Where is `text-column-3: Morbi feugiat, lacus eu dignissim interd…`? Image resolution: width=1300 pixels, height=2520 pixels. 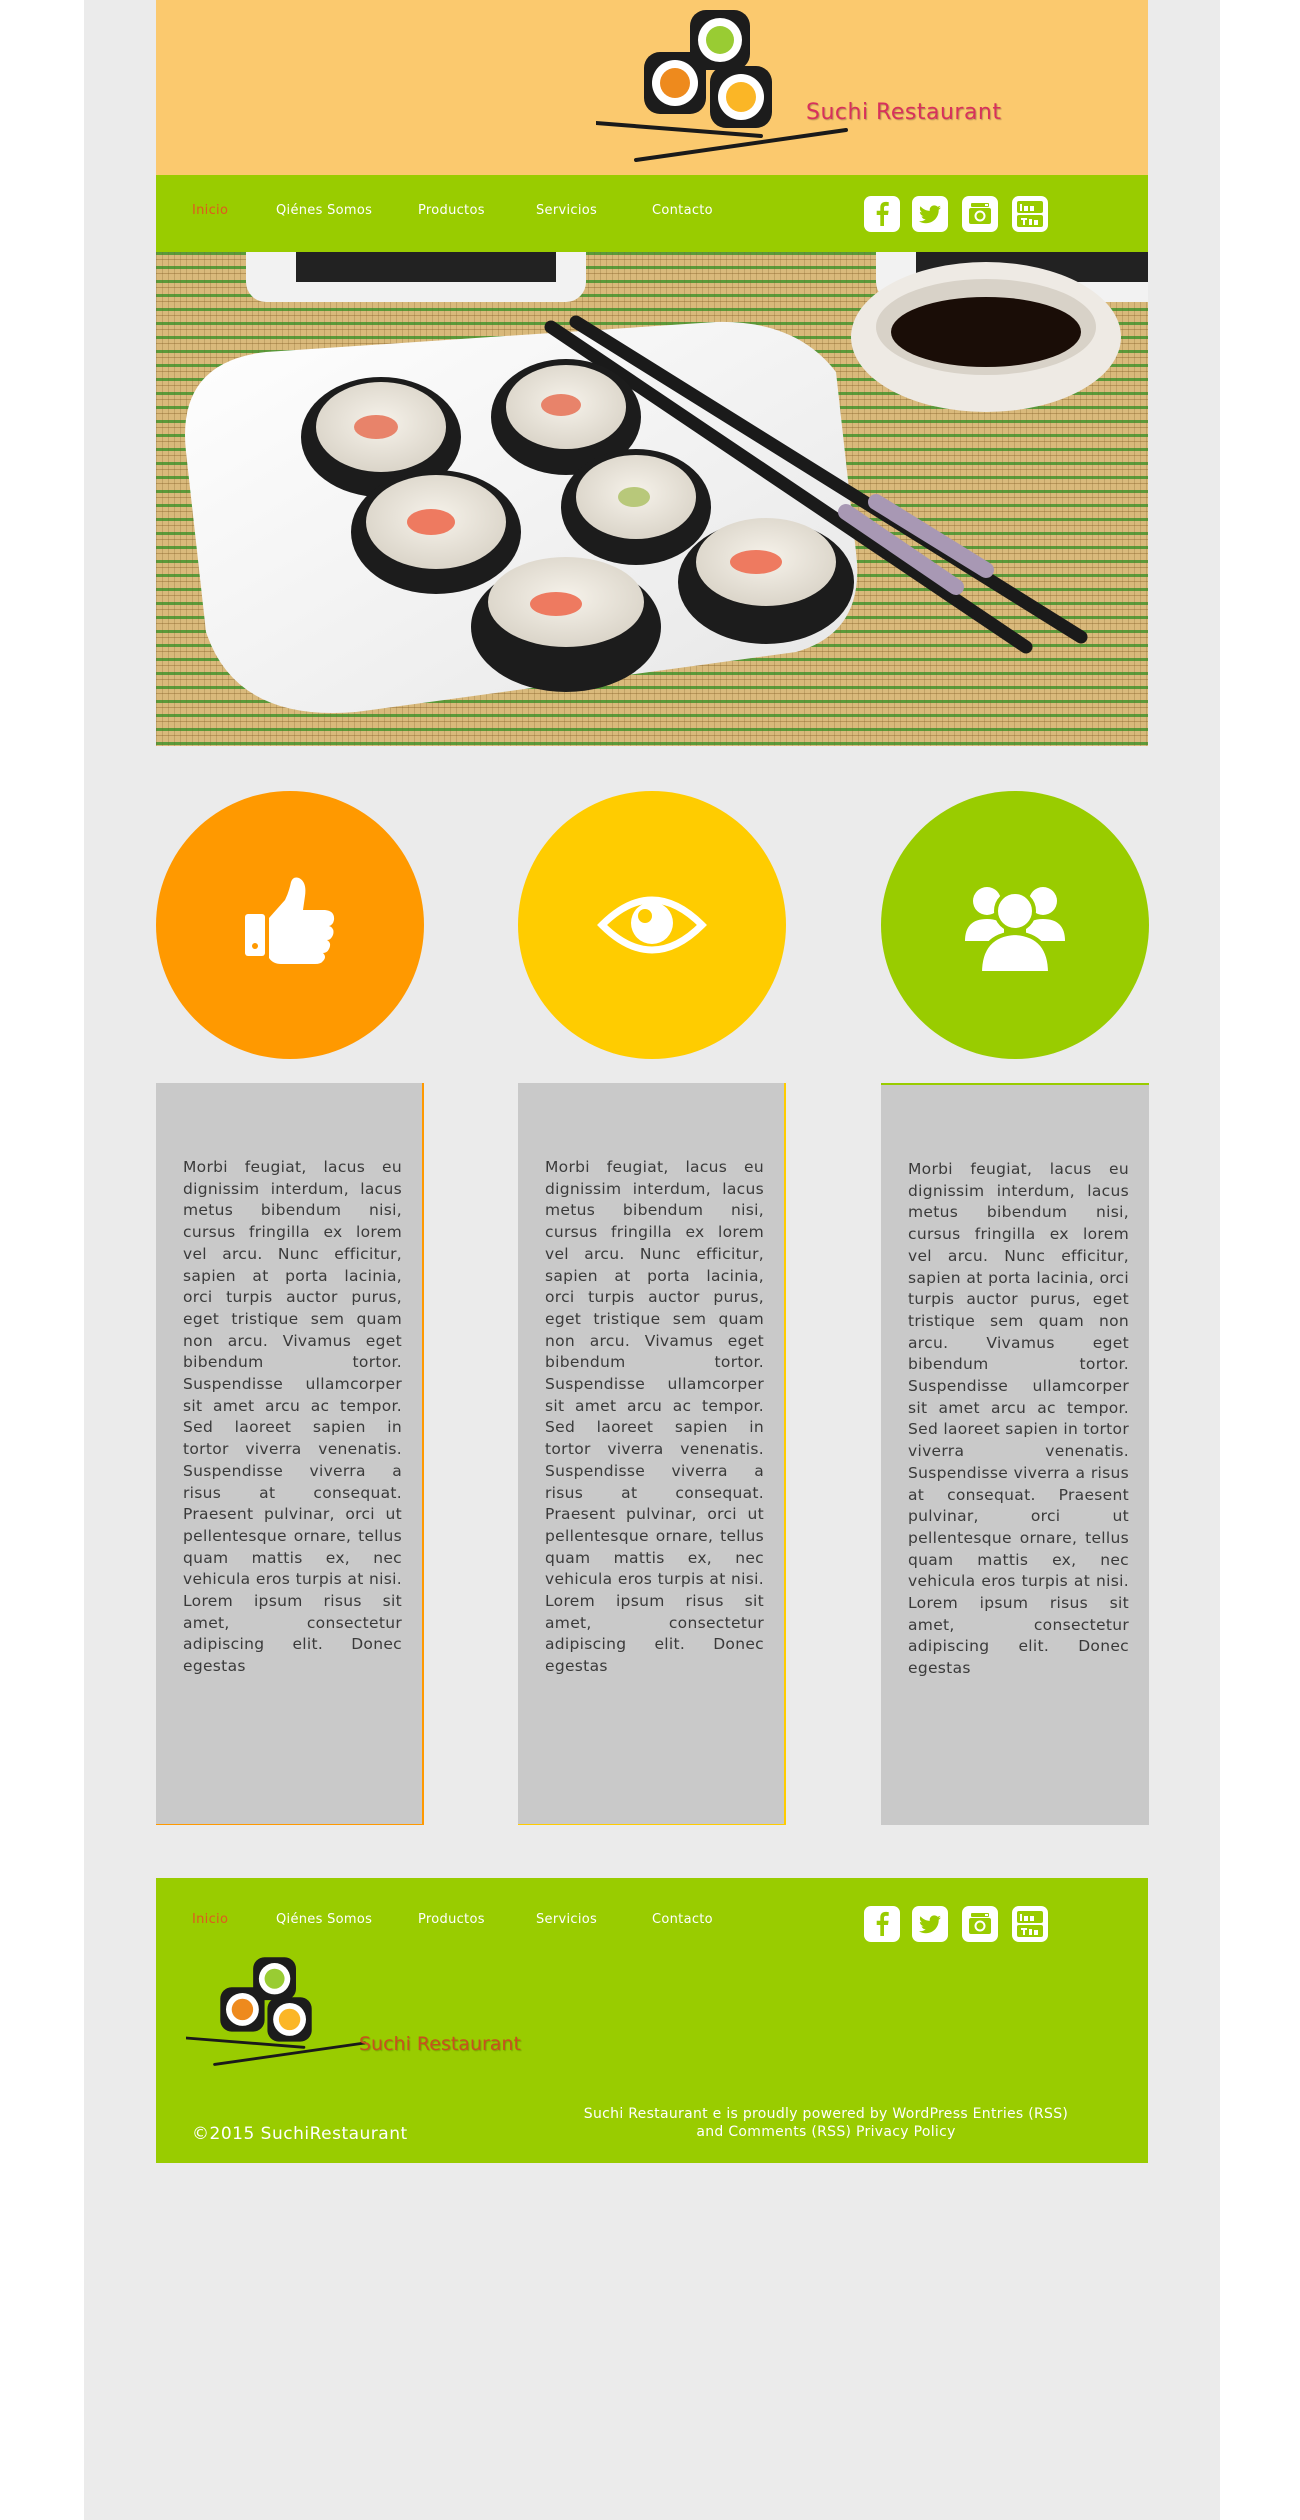 text-column-3: Morbi feugiat, lacus eu dignissim interd… is located at coordinates (1015, 1454).